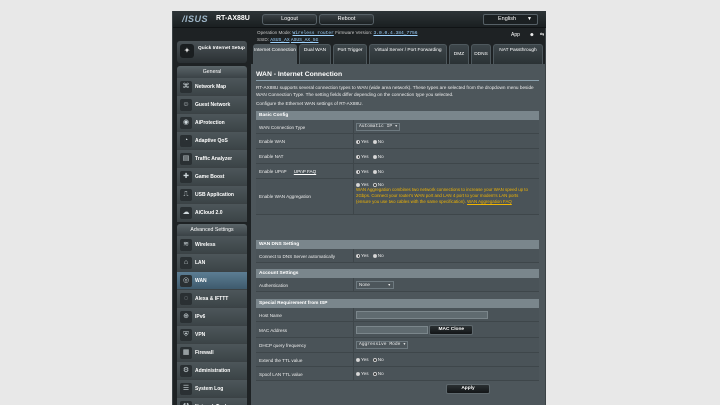 Image resolution: width=720 pixels, height=405 pixels. I want to click on enable-wan-yes-radio, so click(358, 141).